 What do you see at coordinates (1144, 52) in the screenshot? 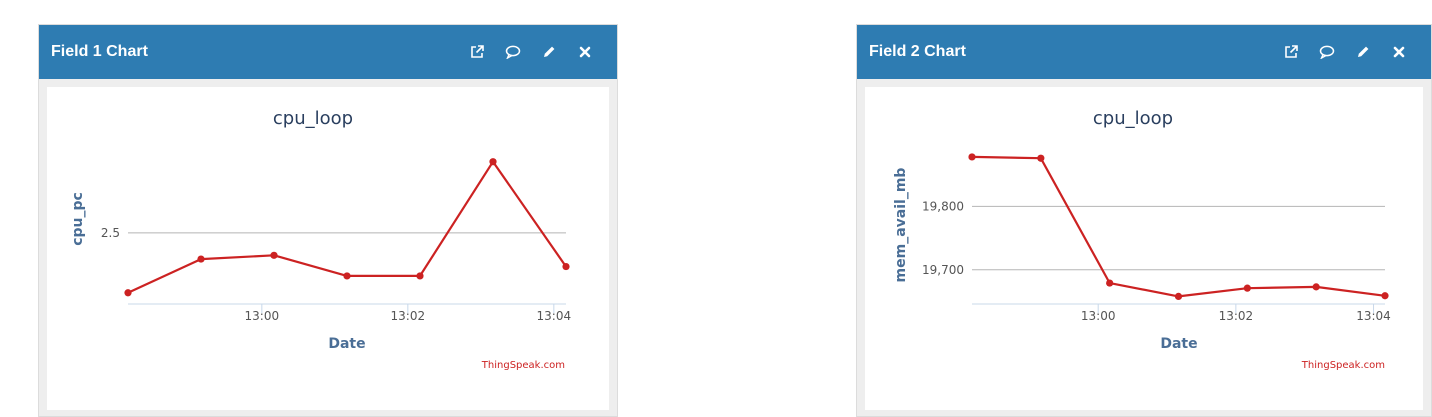
I see `panel-header: Field 2 Chart` at bounding box center [1144, 52].